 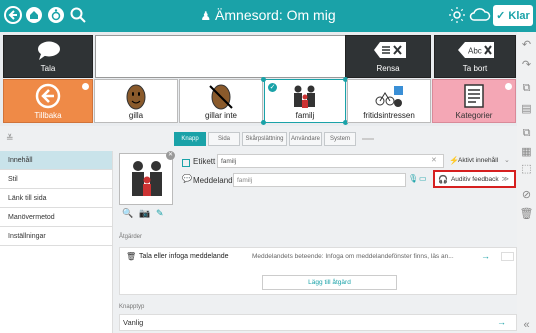 What do you see at coordinates (275, 15) in the screenshot?
I see `page-title-text: Ämnesord: Om mig` at bounding box center [275, 15].